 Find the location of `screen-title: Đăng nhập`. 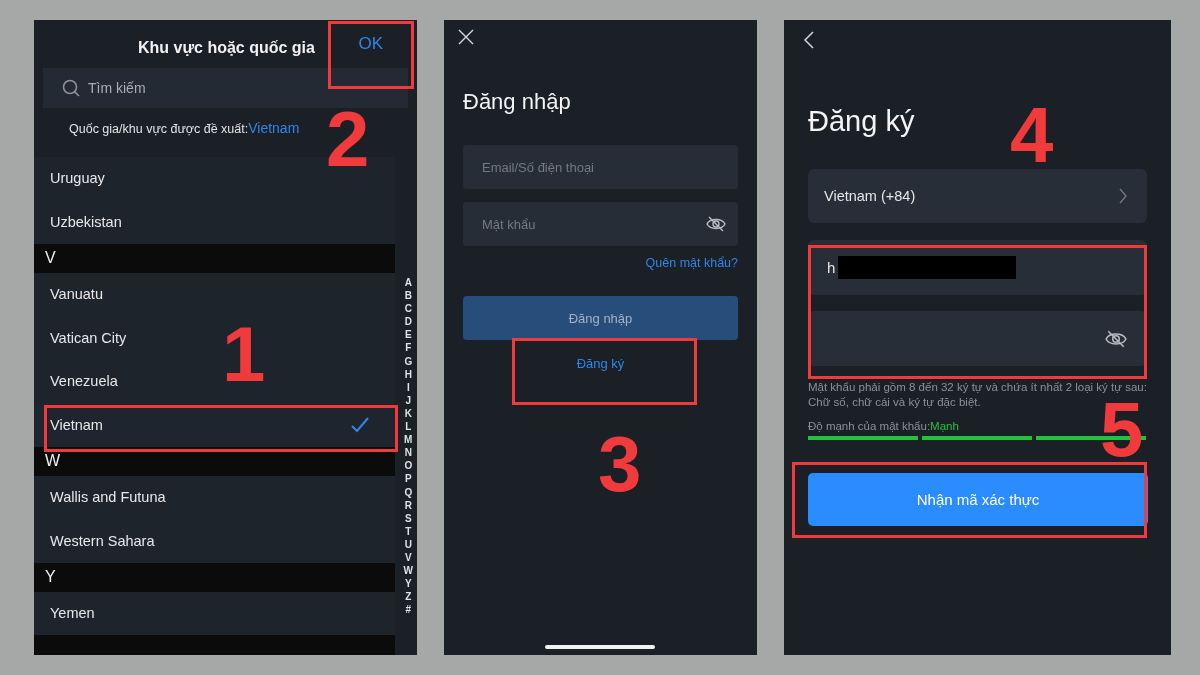

screen-title: Đăng nhập is located at coordinates (517, 102).